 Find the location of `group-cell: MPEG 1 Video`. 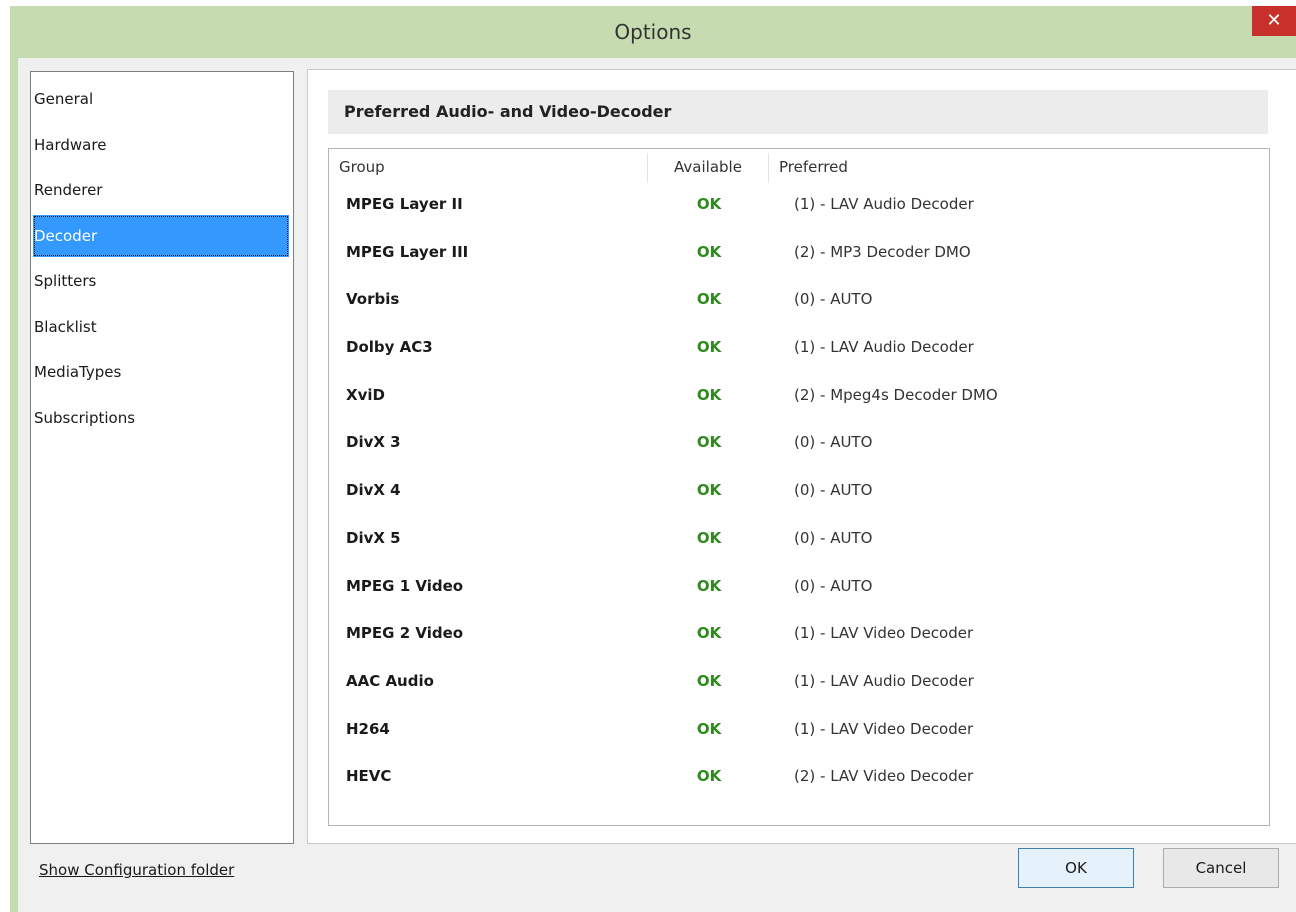

group-cell: MPEG 1 Video is located at coordinates (405, 585).